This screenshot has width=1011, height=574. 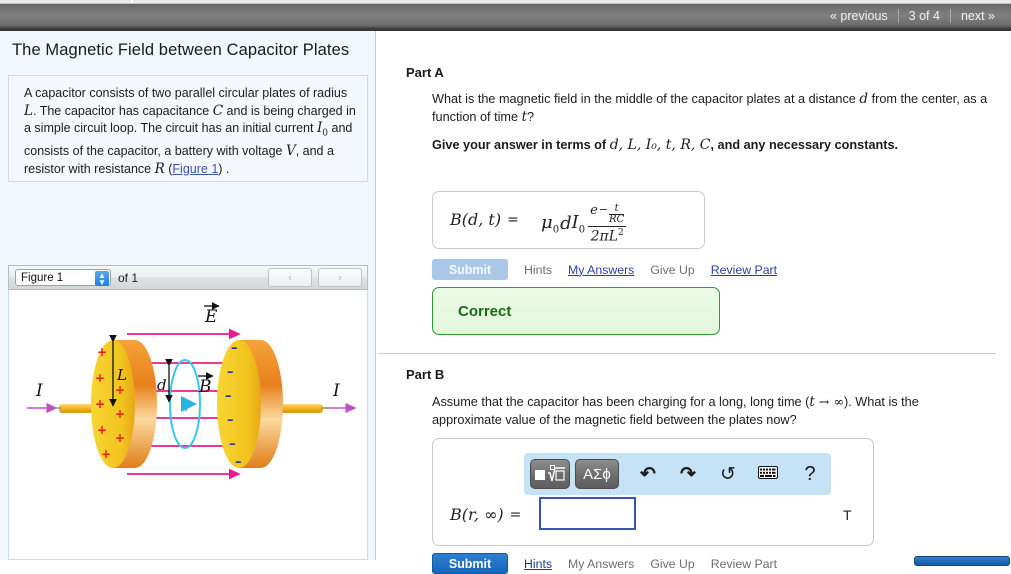 I want to click on part-a-answer-lhs: B(d, t), so click(x=476, y=219).